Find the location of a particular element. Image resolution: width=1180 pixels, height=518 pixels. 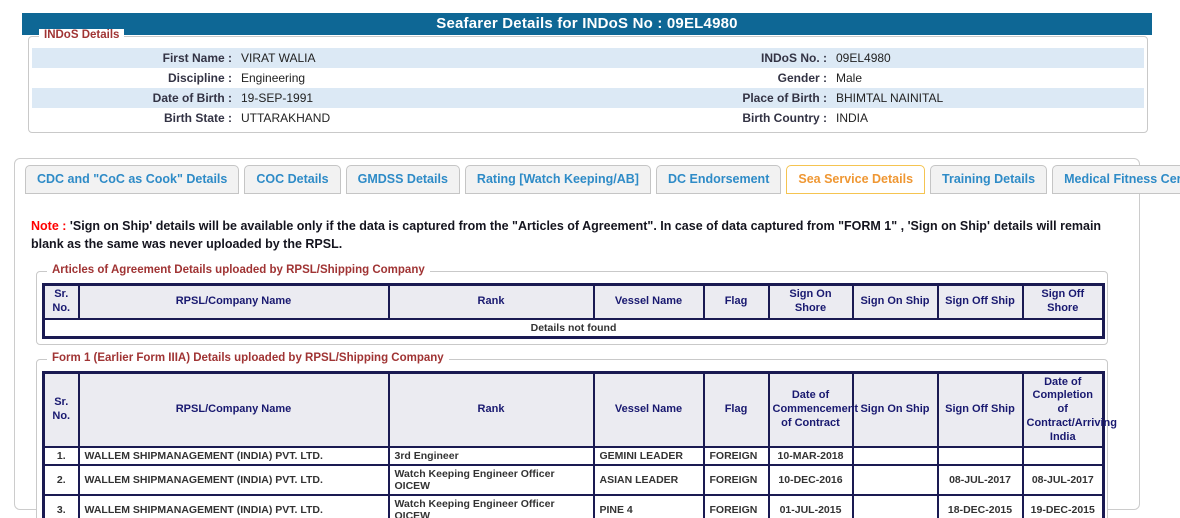

indos-details-legend: INDoS Details is located at coordinates (82, 35).